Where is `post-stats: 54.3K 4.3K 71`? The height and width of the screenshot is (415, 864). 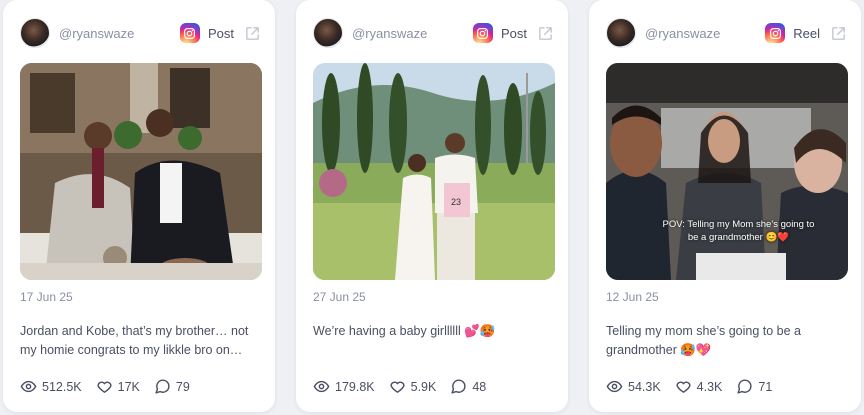 post-stats: 54.3K 4.3K 71 is located at coordinates (696, 386).